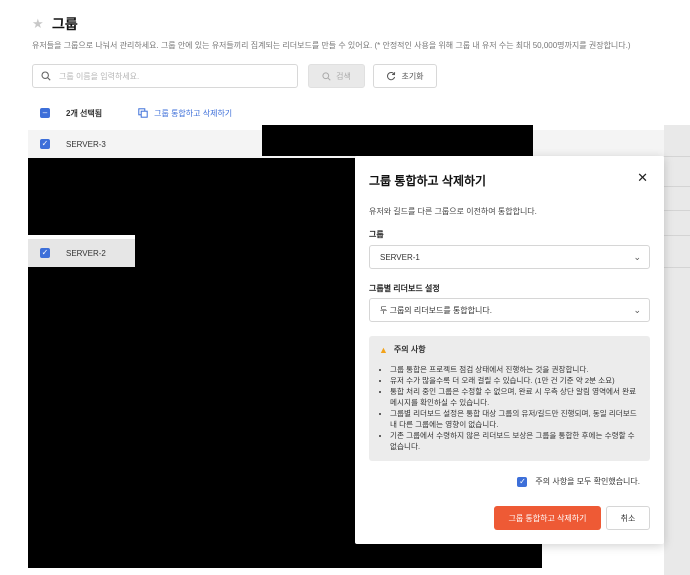 The width and height of the screenshot is (690, 575). I want to click on close-icon: ✕, so click(642, 178).